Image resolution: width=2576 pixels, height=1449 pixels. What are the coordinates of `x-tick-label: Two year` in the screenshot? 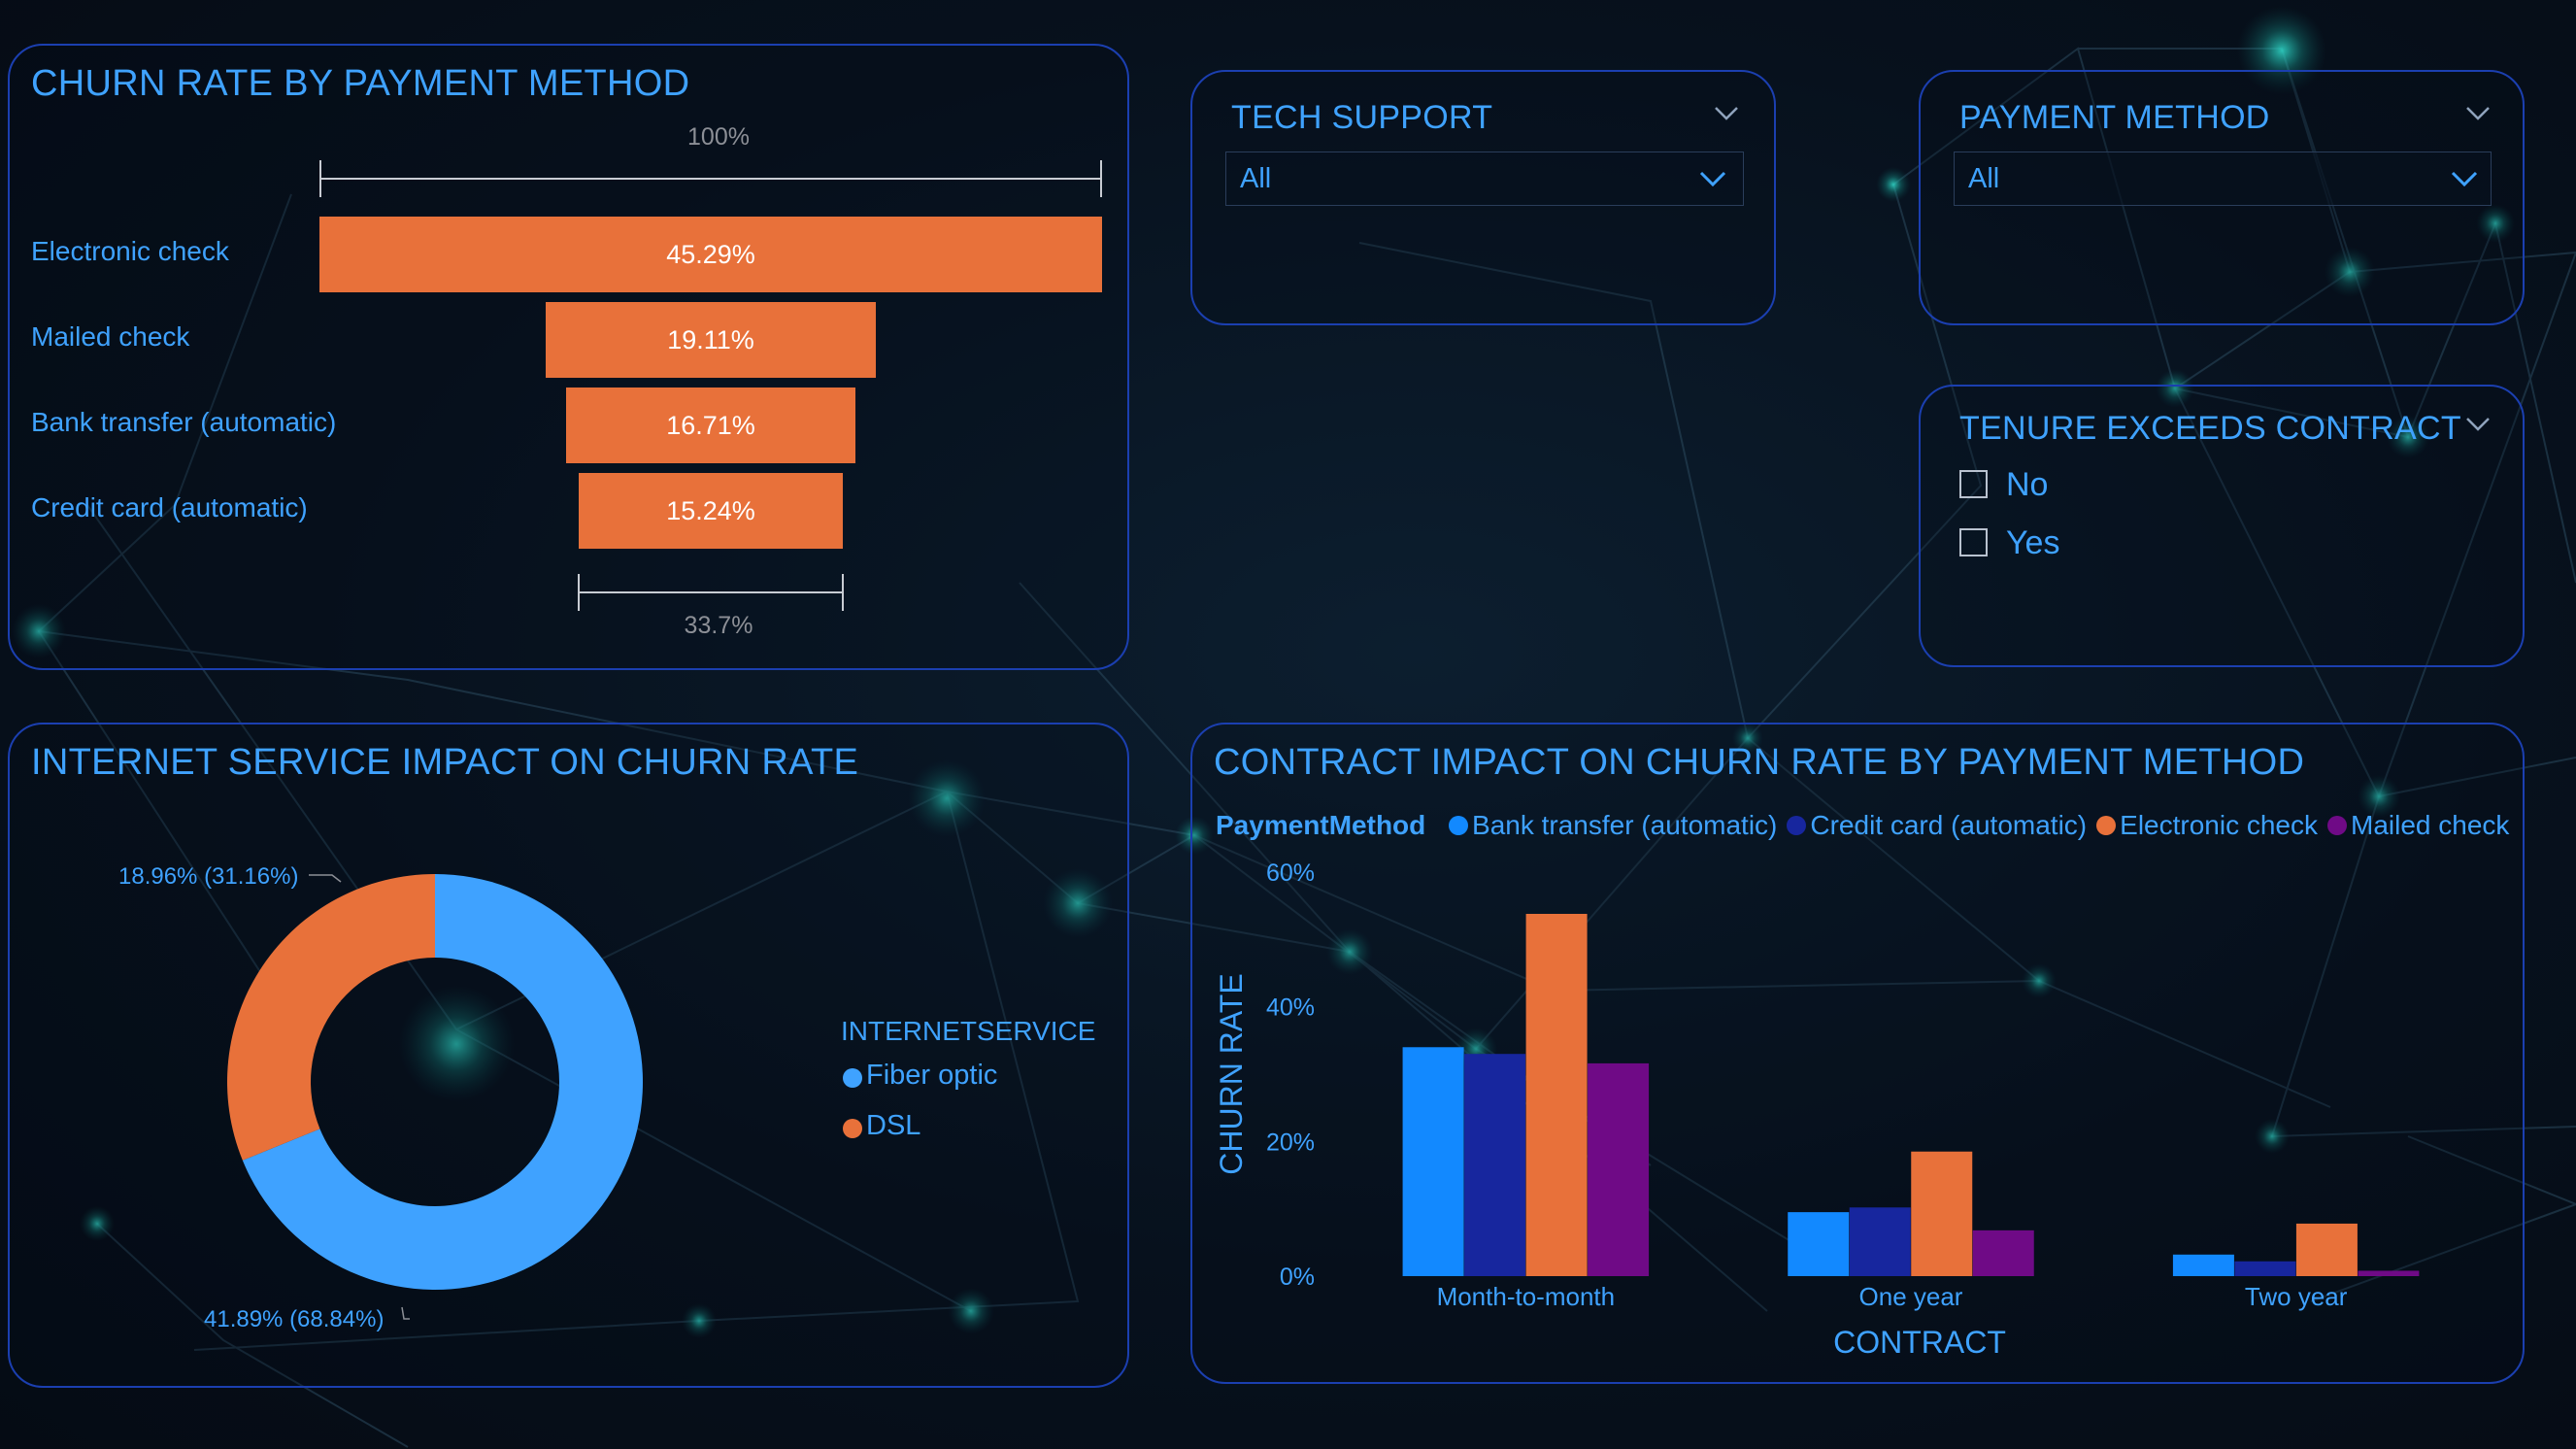 It's located at (2297, 1297).